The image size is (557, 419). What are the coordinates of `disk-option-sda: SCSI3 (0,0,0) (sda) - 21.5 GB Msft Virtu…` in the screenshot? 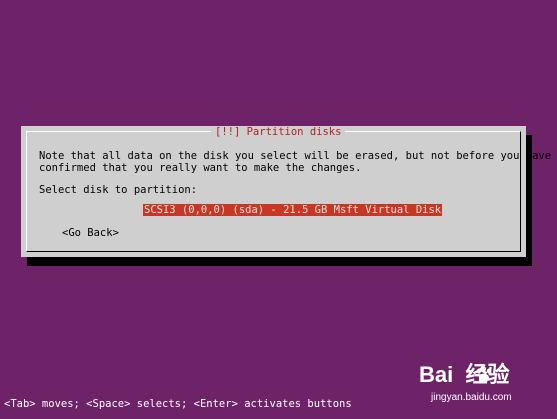 It's located at (293, 210).